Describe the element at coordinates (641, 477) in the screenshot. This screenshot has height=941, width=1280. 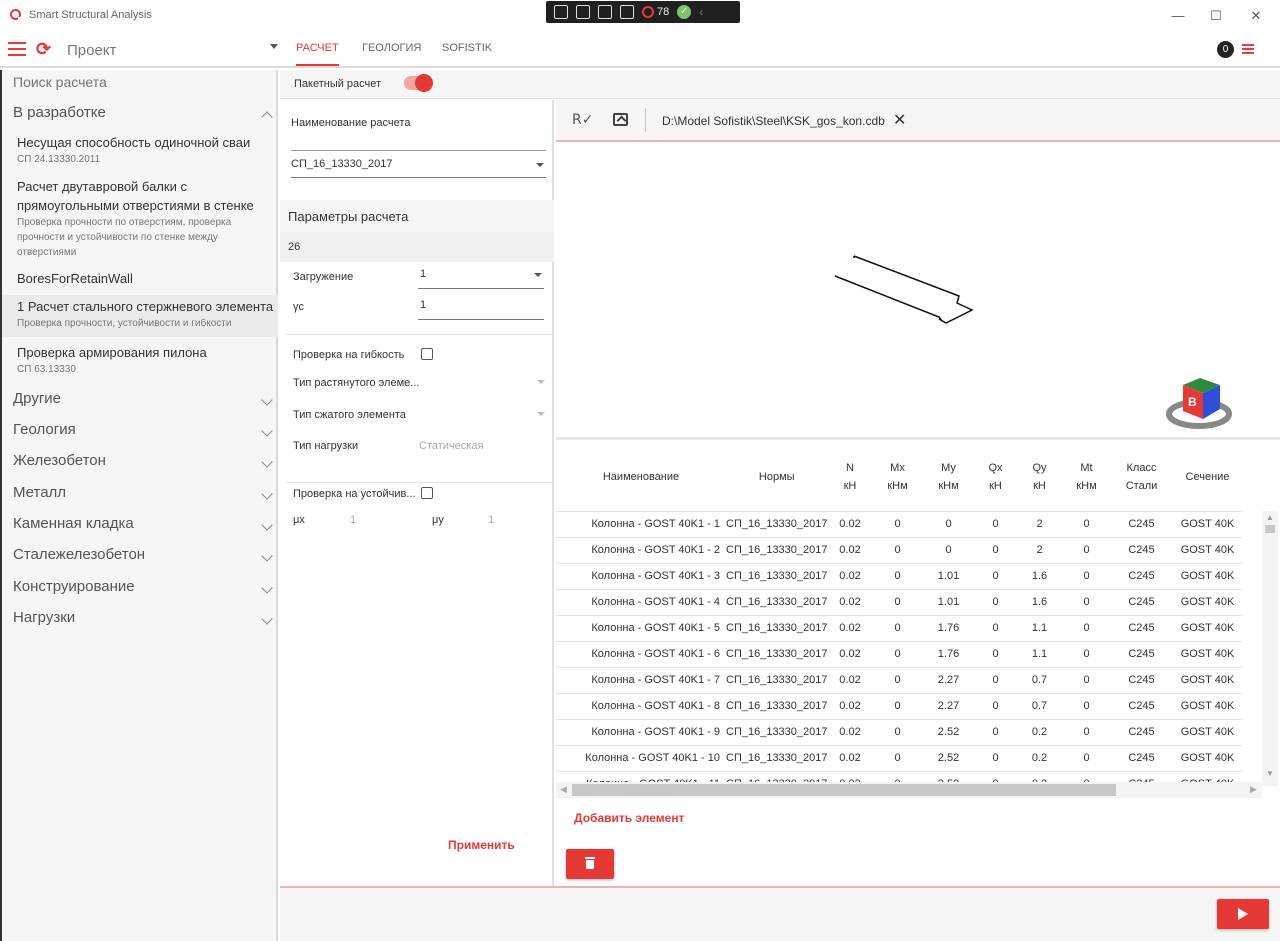
I see `col-header-name: Наименование` at that location.